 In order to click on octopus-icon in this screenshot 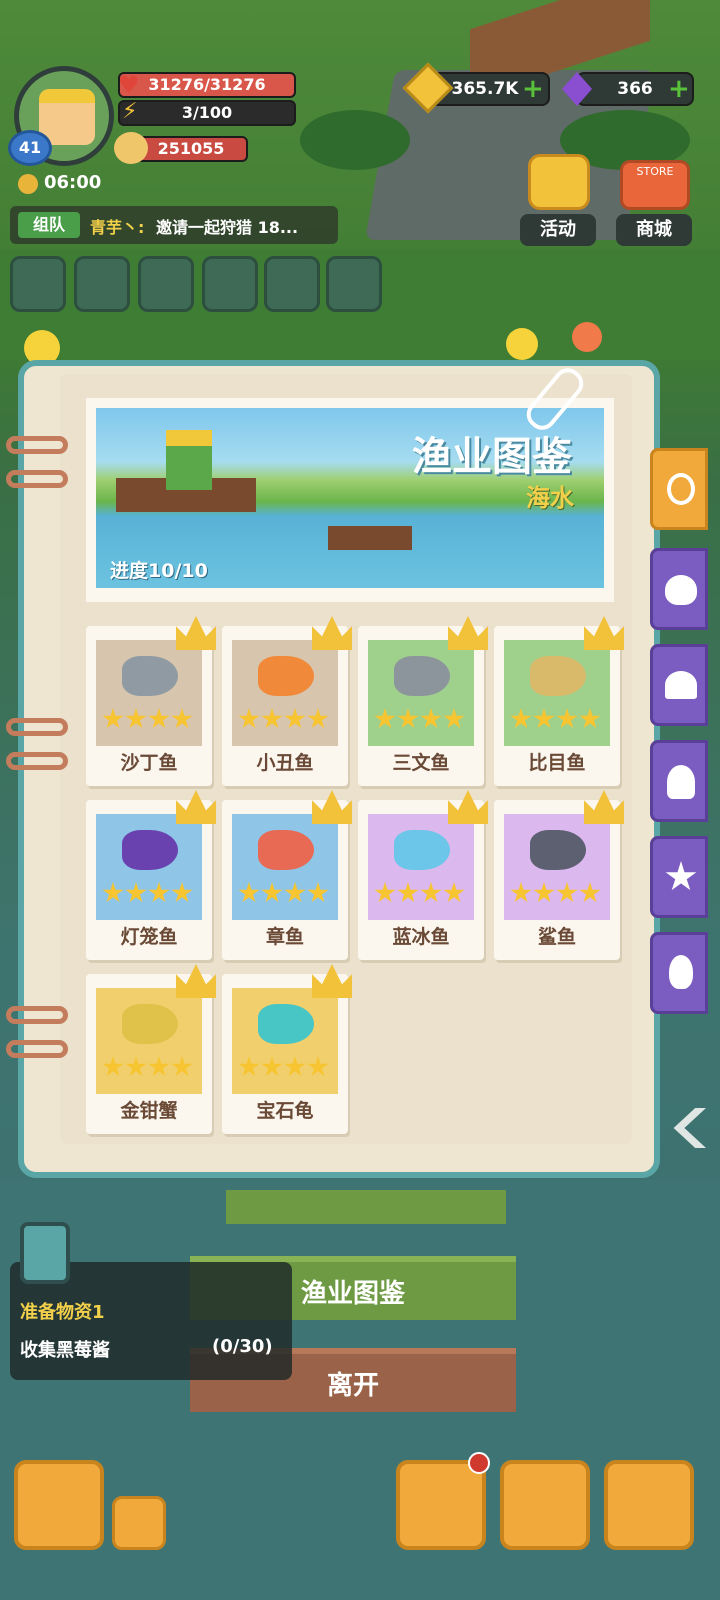, I will do `click(681, 782)`.